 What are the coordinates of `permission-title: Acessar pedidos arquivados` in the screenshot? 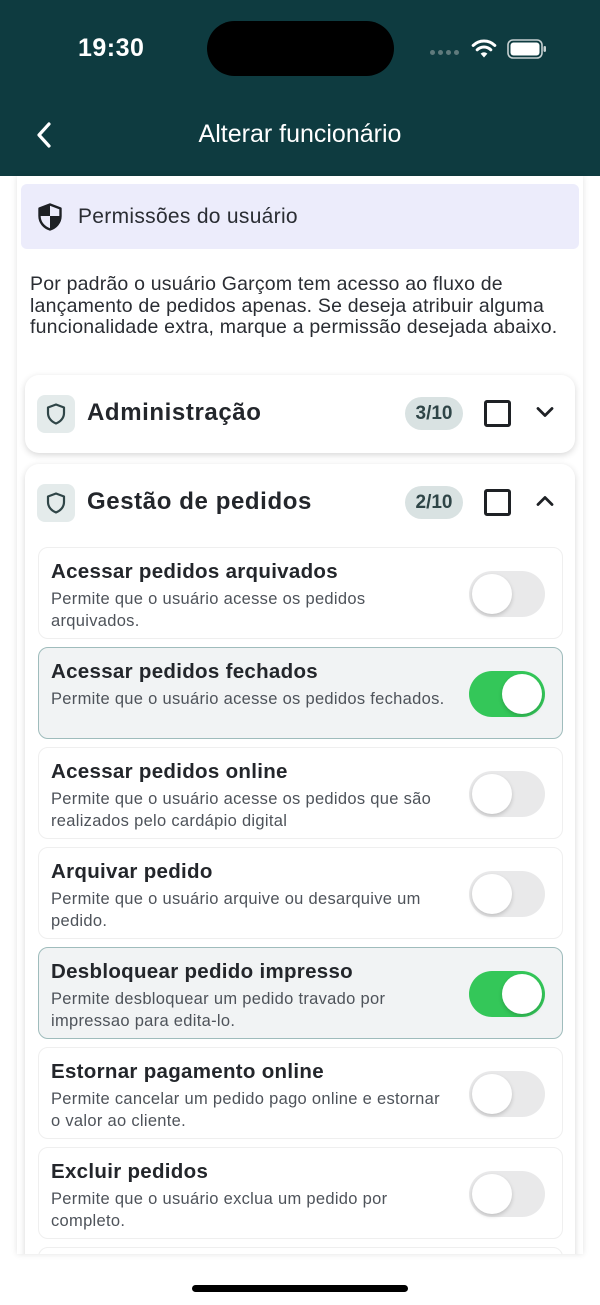 It's located at (194, 571).